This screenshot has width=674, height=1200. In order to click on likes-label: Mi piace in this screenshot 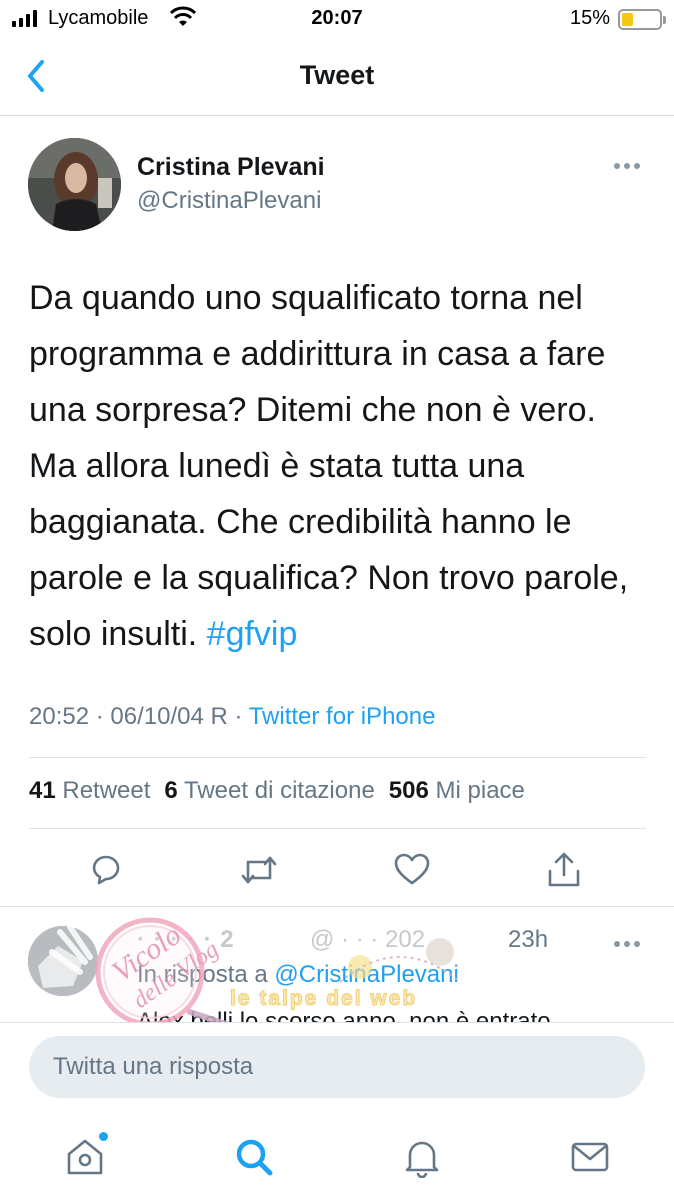, I will do `click(480, 790)`.